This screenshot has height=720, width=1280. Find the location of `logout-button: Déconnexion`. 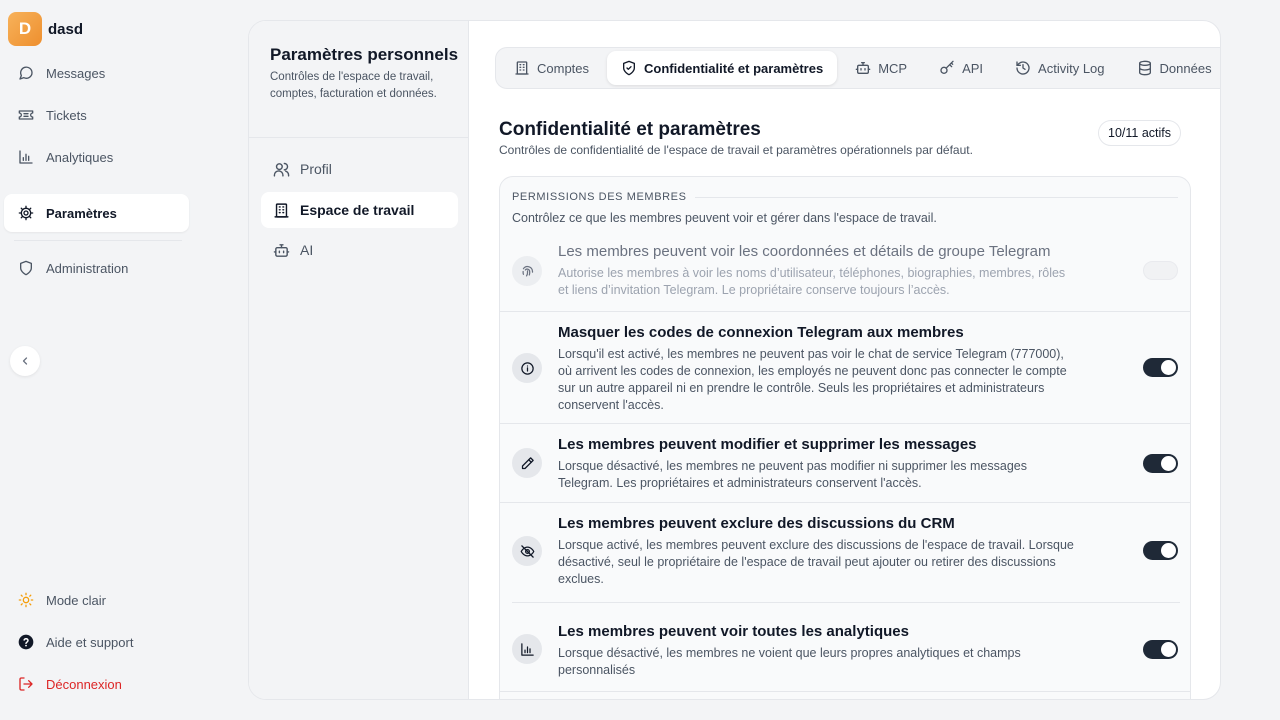

logout-button: Déconnexion is located at coordinates (96, 684).